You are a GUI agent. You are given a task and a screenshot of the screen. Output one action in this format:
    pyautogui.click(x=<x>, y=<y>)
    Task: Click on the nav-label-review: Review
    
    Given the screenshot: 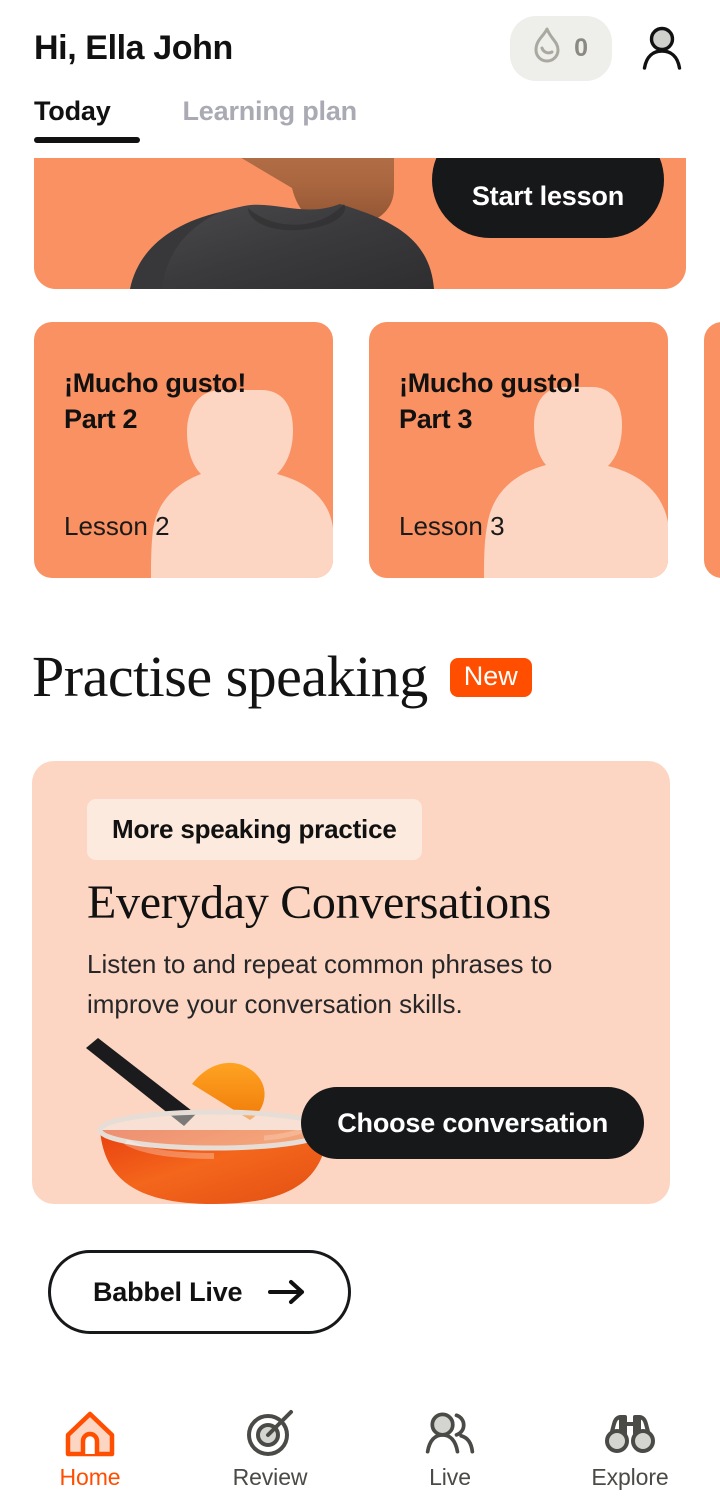 What is the action you would take?
    pyautogui.click(x=270, y=1476)
    